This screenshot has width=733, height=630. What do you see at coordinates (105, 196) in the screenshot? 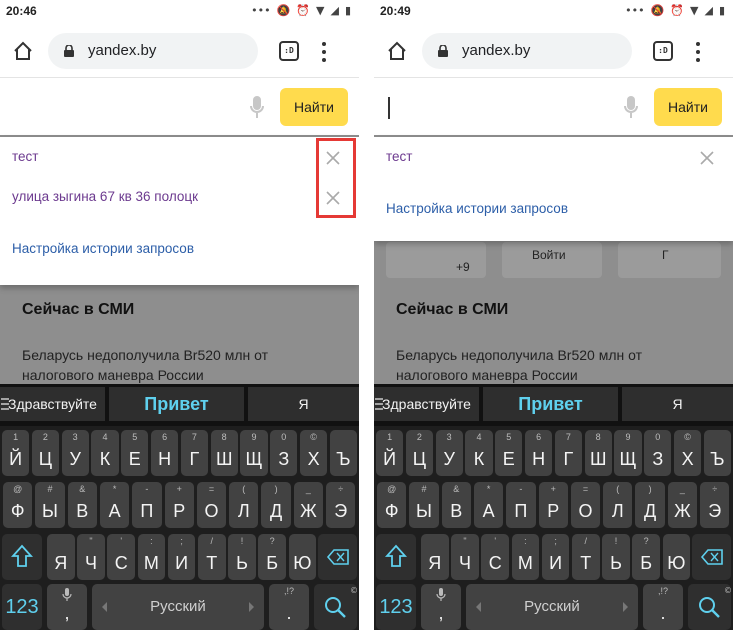
I see `suggestion-item: улица зыгина 67 кв 36 полоцк` at bounding box center [105, 196].